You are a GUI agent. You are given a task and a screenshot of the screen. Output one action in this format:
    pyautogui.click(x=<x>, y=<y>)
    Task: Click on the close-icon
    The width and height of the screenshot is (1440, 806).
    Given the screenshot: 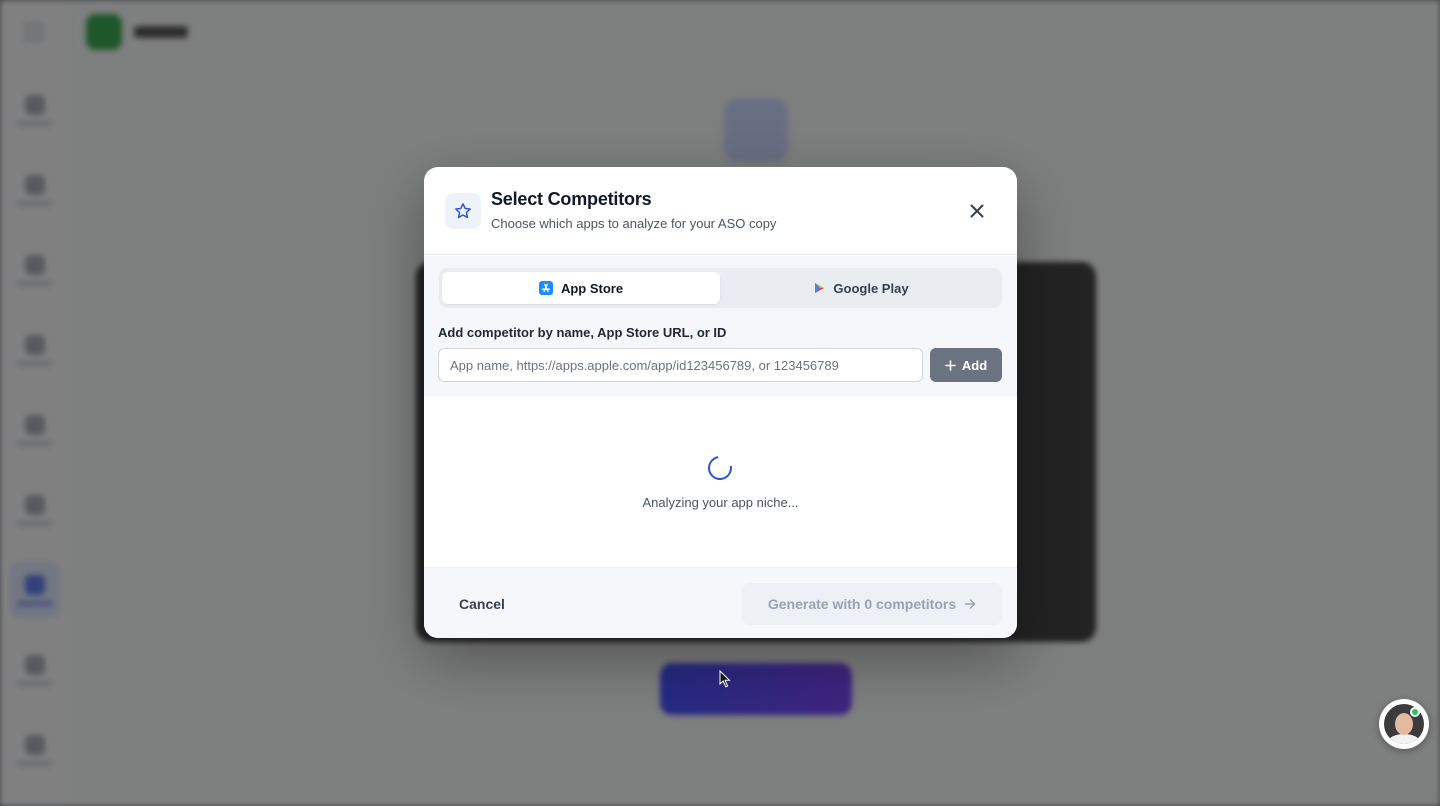 What is the action you would take?
    pyautogui.click(x=977, y=211)
    